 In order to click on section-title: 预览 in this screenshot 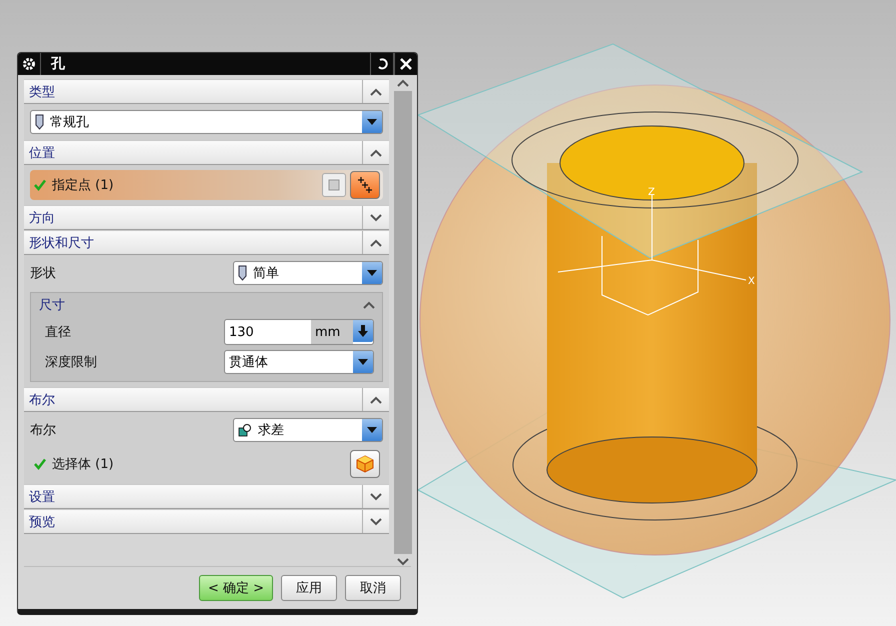, I will do `click(42, 522)`.